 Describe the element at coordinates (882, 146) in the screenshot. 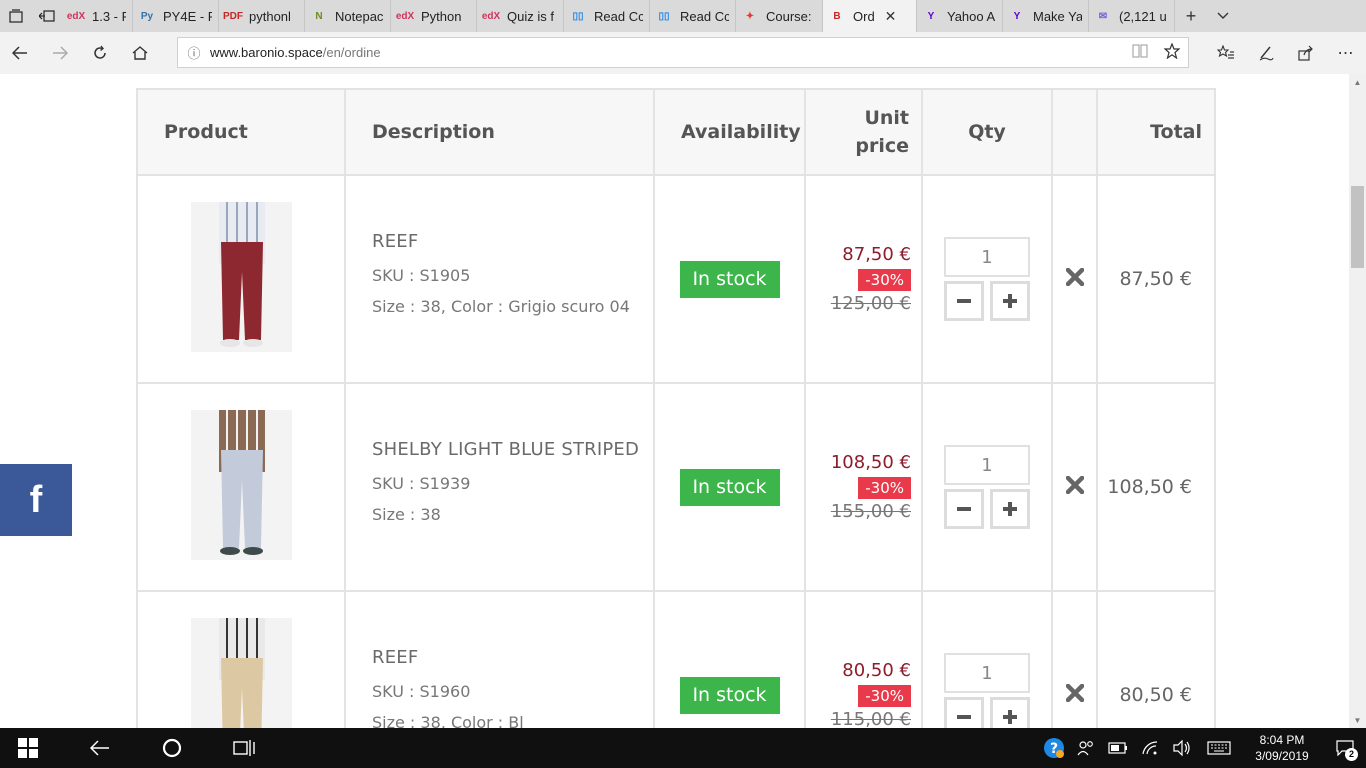

I see `header-unit-price-line2: price` at that location.